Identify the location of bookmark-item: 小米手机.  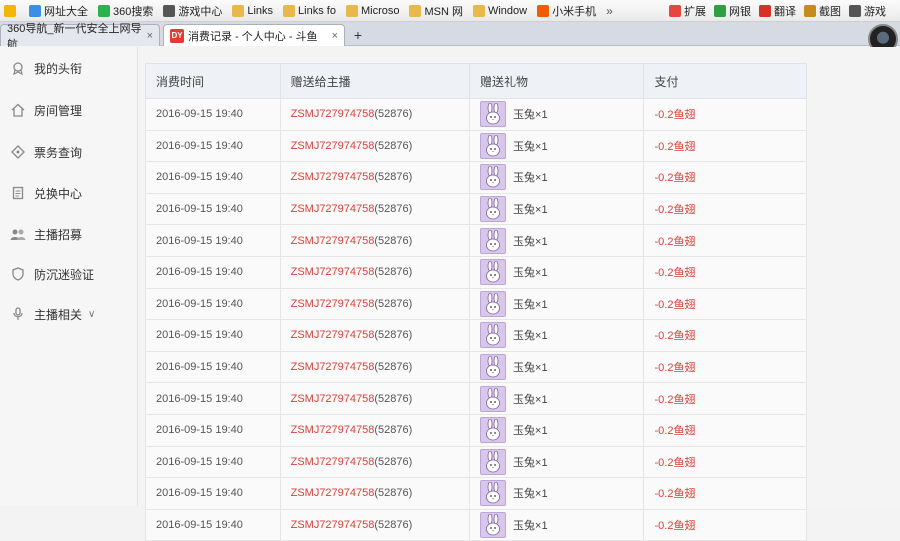
(566, 11).